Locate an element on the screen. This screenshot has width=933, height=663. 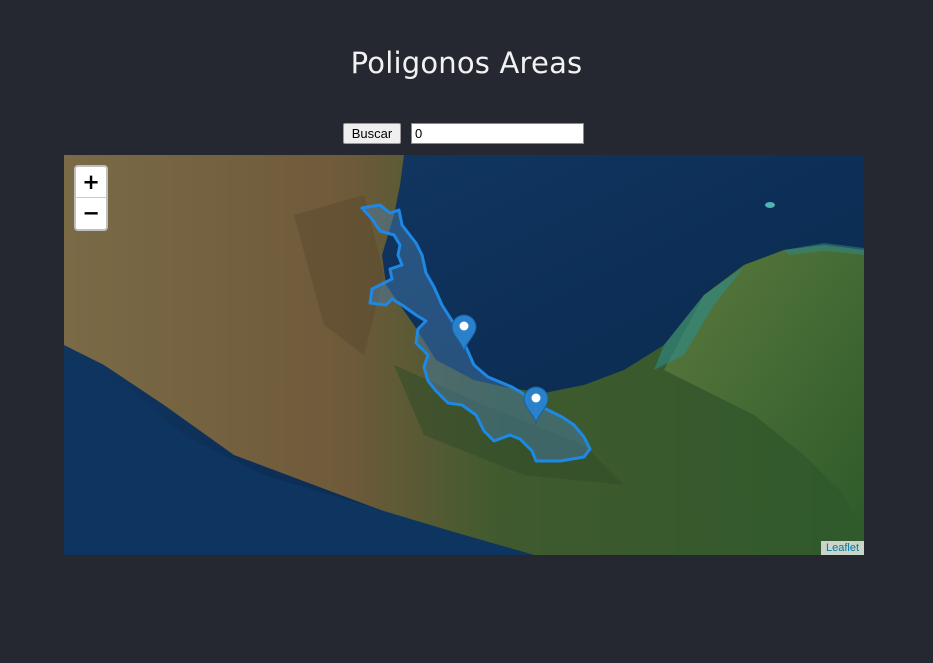
leaflet-link: Leaflet is located at coordinates (842, 548).